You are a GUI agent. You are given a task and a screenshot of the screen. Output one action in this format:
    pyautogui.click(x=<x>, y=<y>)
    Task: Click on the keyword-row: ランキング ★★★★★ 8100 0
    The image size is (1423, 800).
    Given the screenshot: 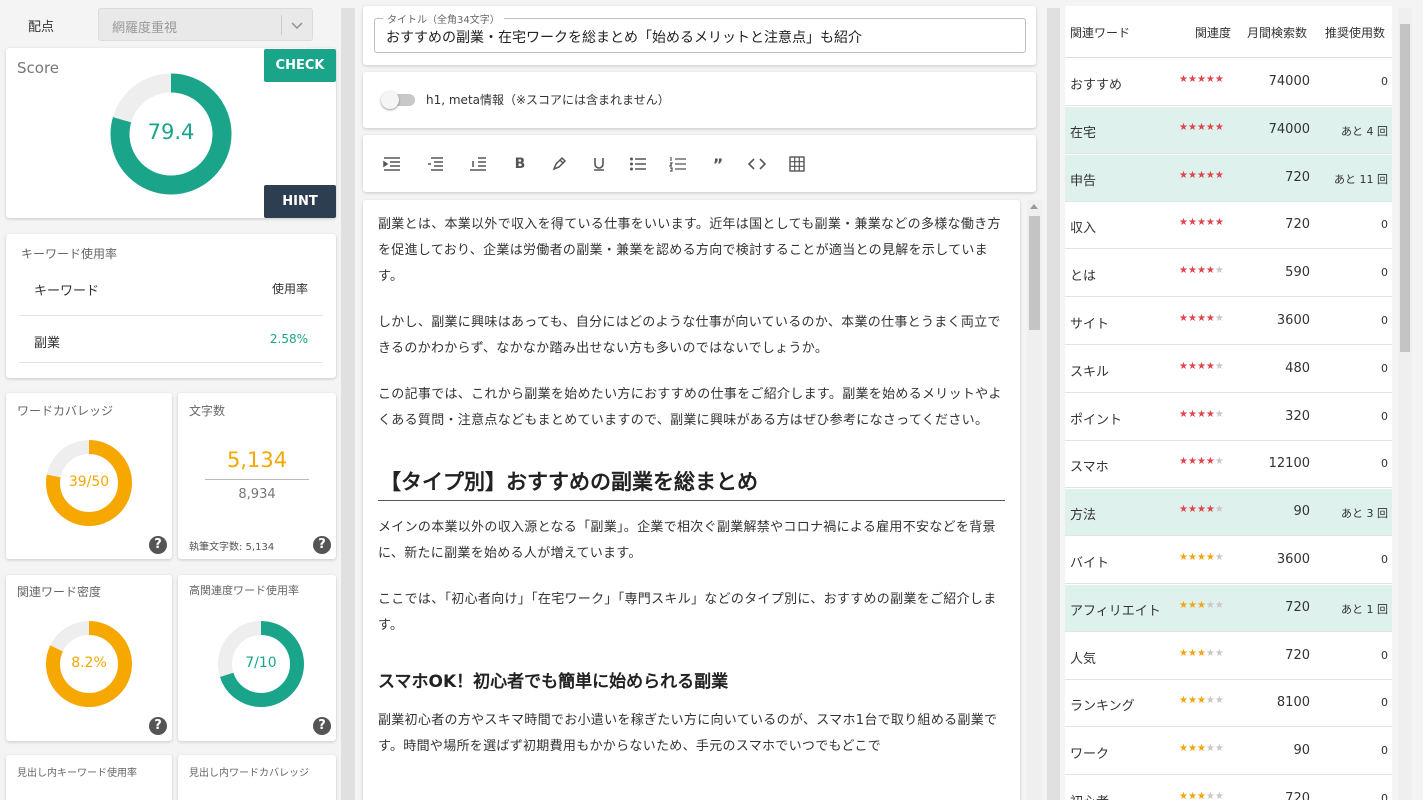 What is the action you would take?
    pyautogui.click(x=1228, y=704)
    